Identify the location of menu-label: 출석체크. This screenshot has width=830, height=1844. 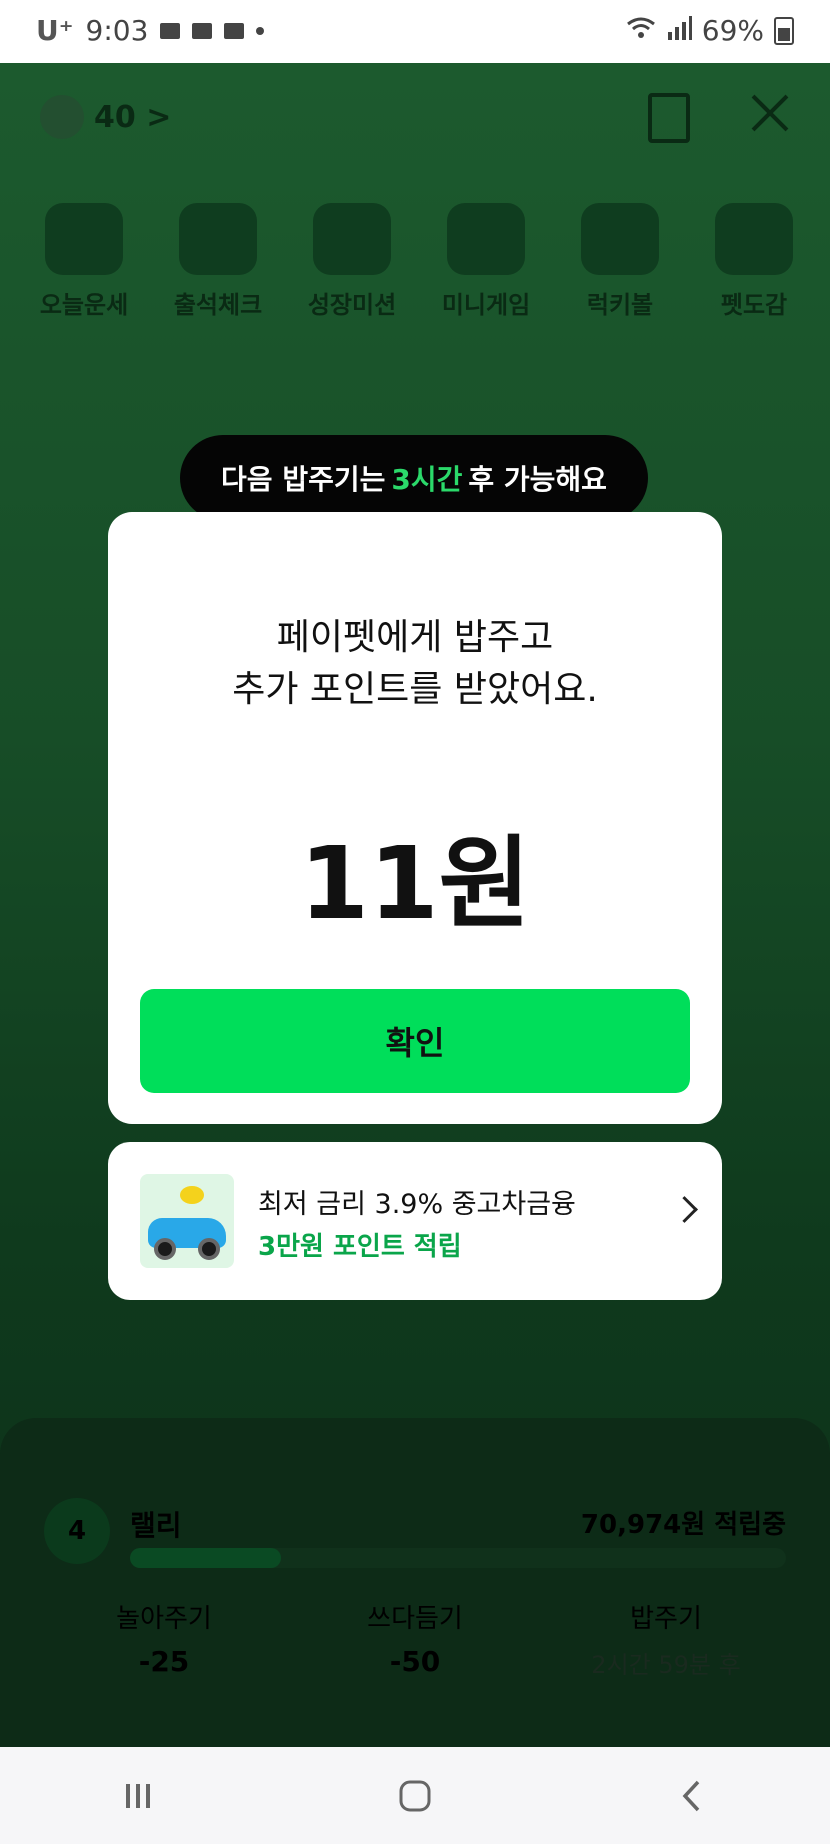
(218, 305).